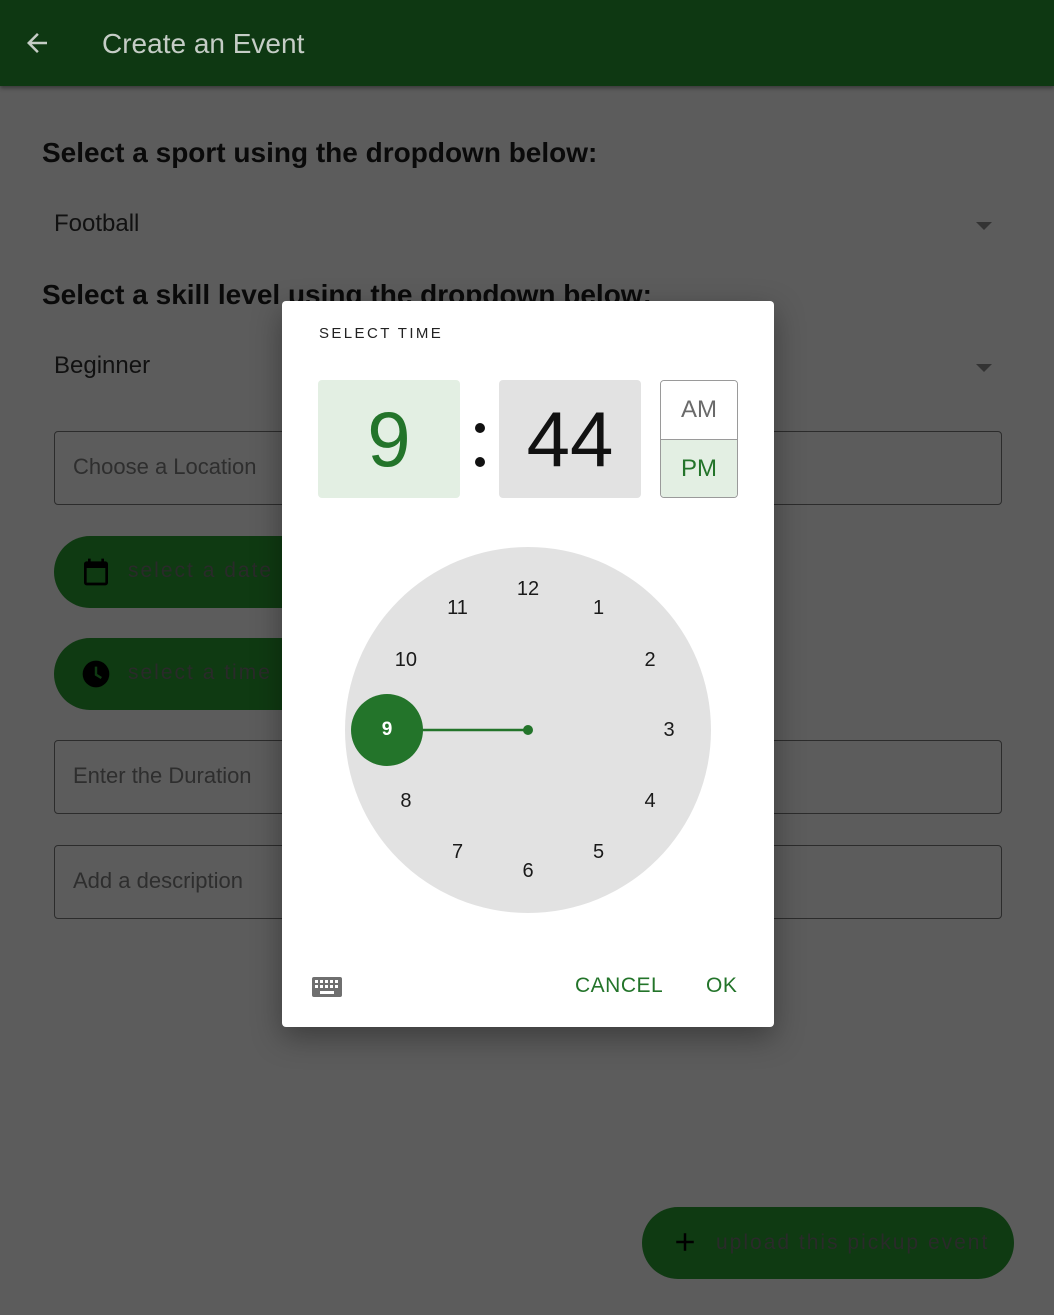  What do you see at coordinates (599, 852) in the screenshot?
I see `dial-hour-5: 5` at bounding box center [599, 852].